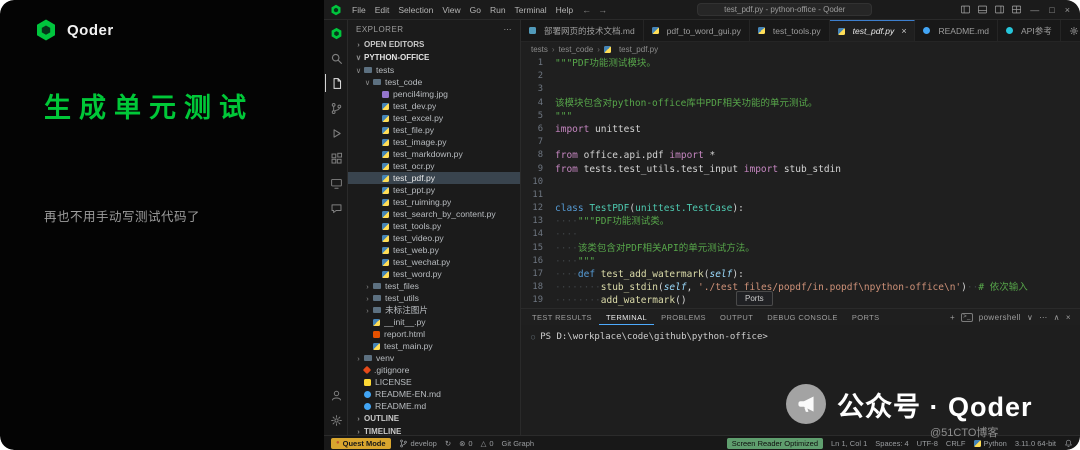 The width and height of the screenshot is (1080, 450). Describe the element at coordinates (952, 317) in the screenshot. I see `new-terminal-icon: +` at that location.